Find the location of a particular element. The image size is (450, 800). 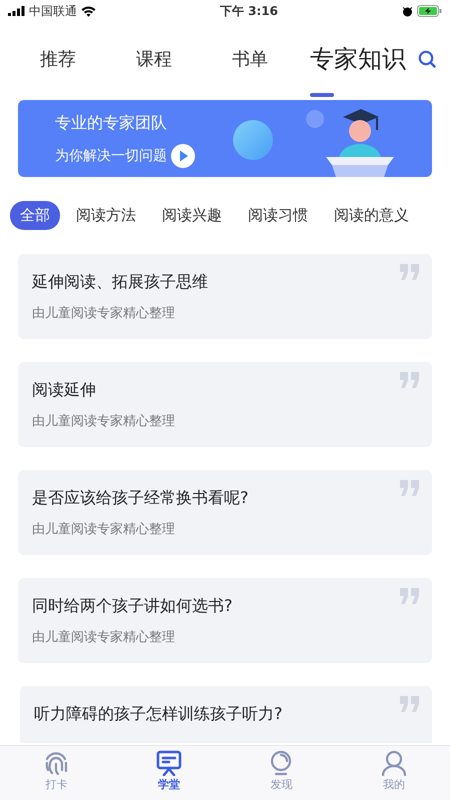

search-icon is located at coordinates (427, 59).